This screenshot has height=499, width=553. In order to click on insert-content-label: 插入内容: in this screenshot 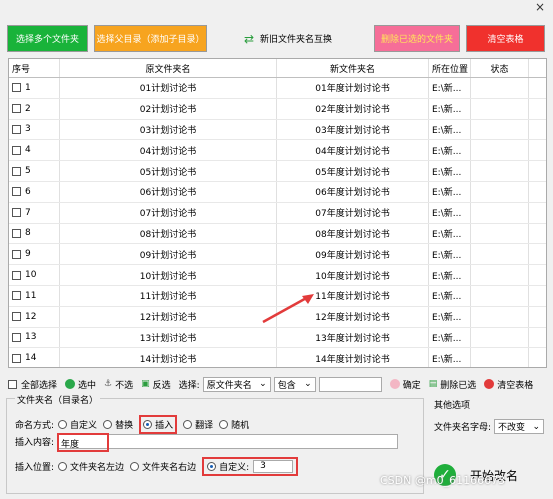, I will do `click(35, 443)`.